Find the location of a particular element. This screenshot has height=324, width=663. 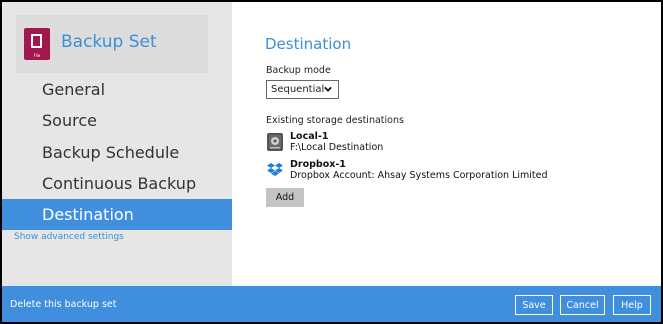

backup-mode-select: Sequential is located at coordinates (302, 89).